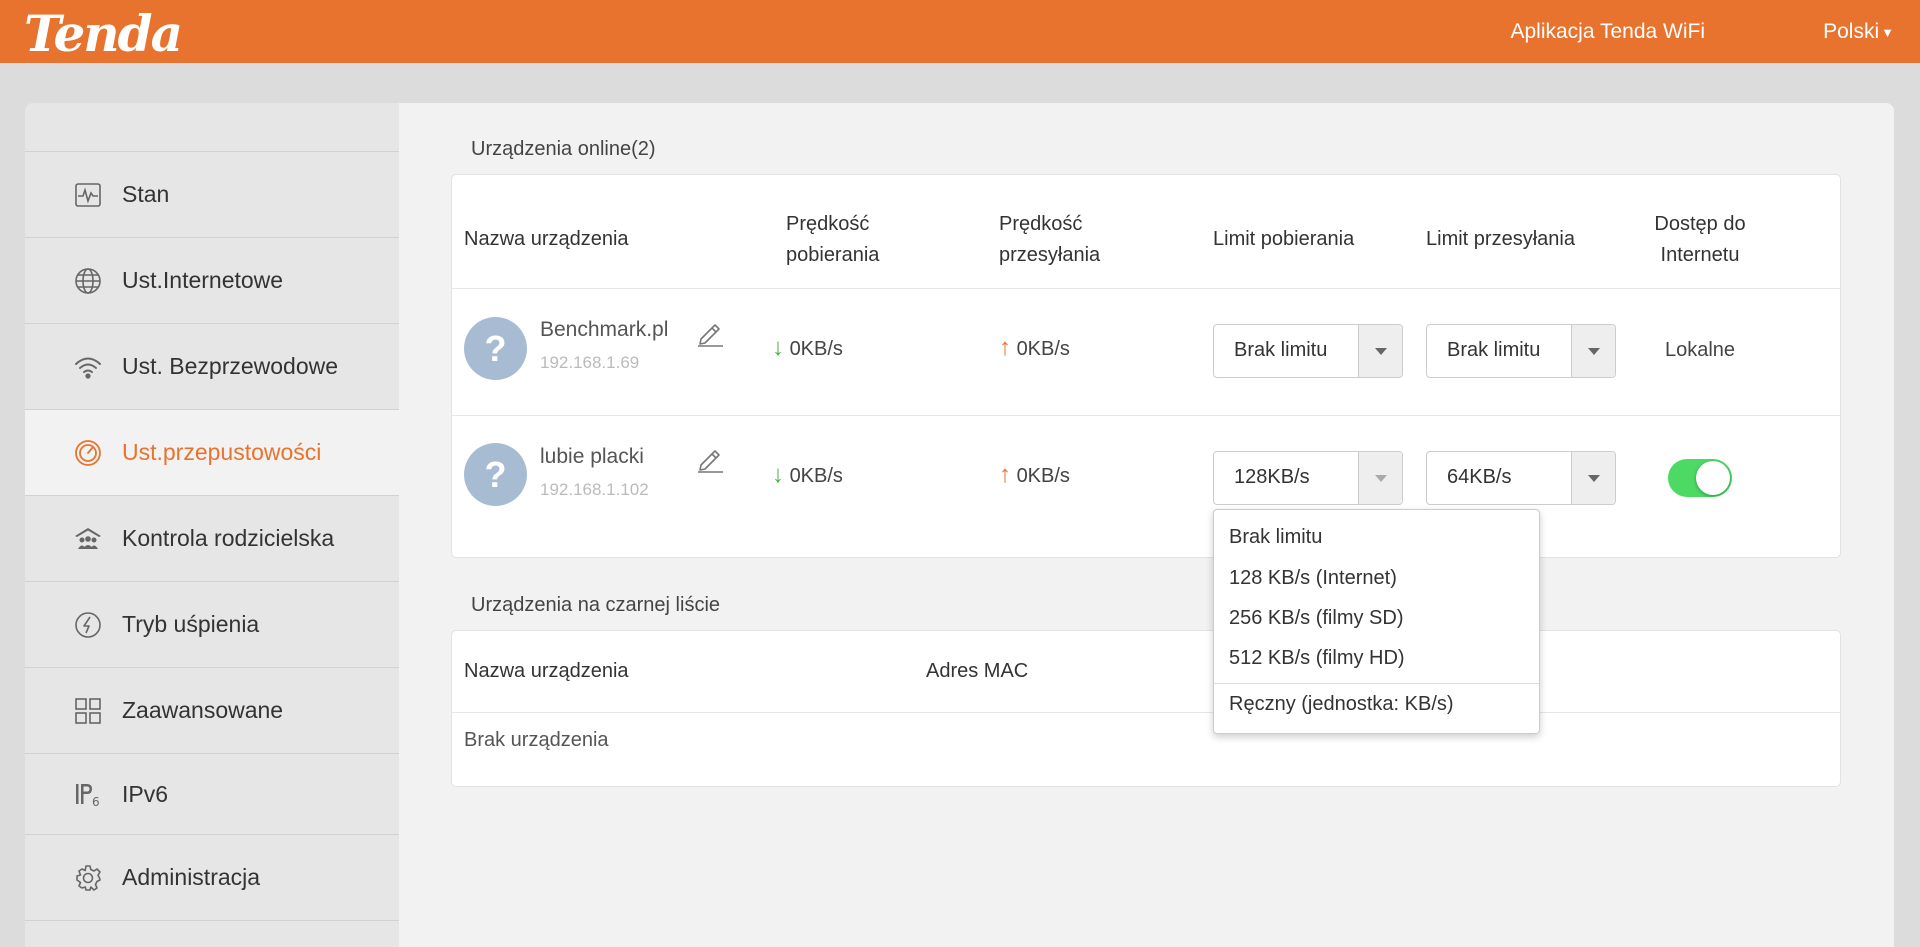  What do you see at coordinates (1887, 32) in the screenshot?
I see `chevron-down-icon: ▼` at bounding box center [1887, 32].